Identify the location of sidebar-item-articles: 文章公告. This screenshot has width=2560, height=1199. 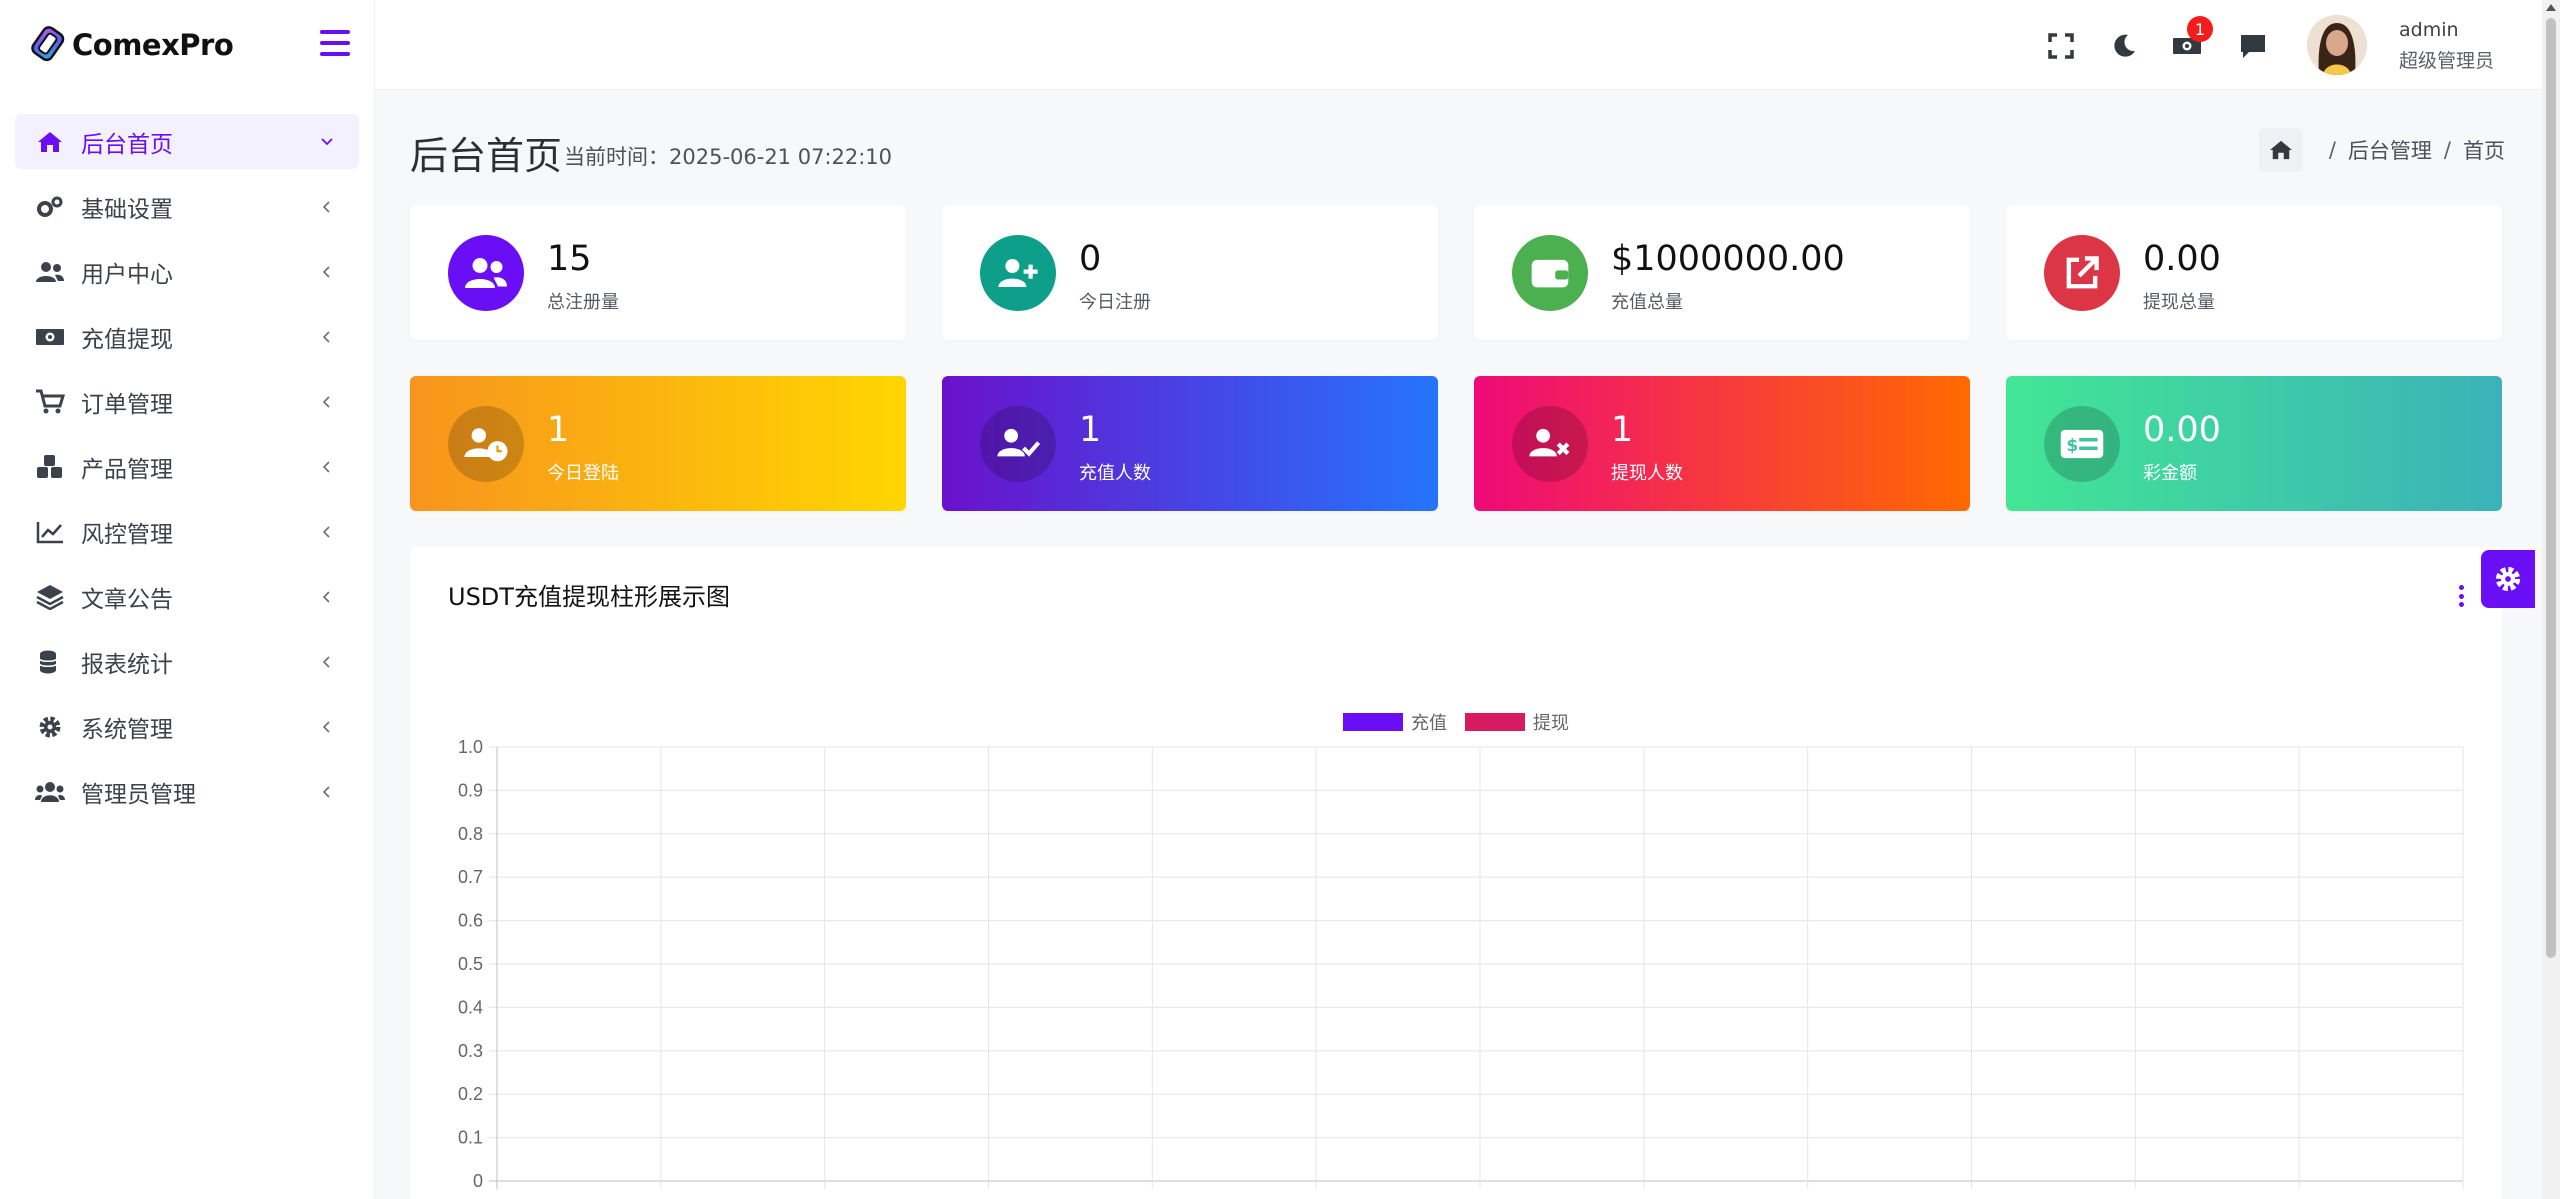
(187, 596).